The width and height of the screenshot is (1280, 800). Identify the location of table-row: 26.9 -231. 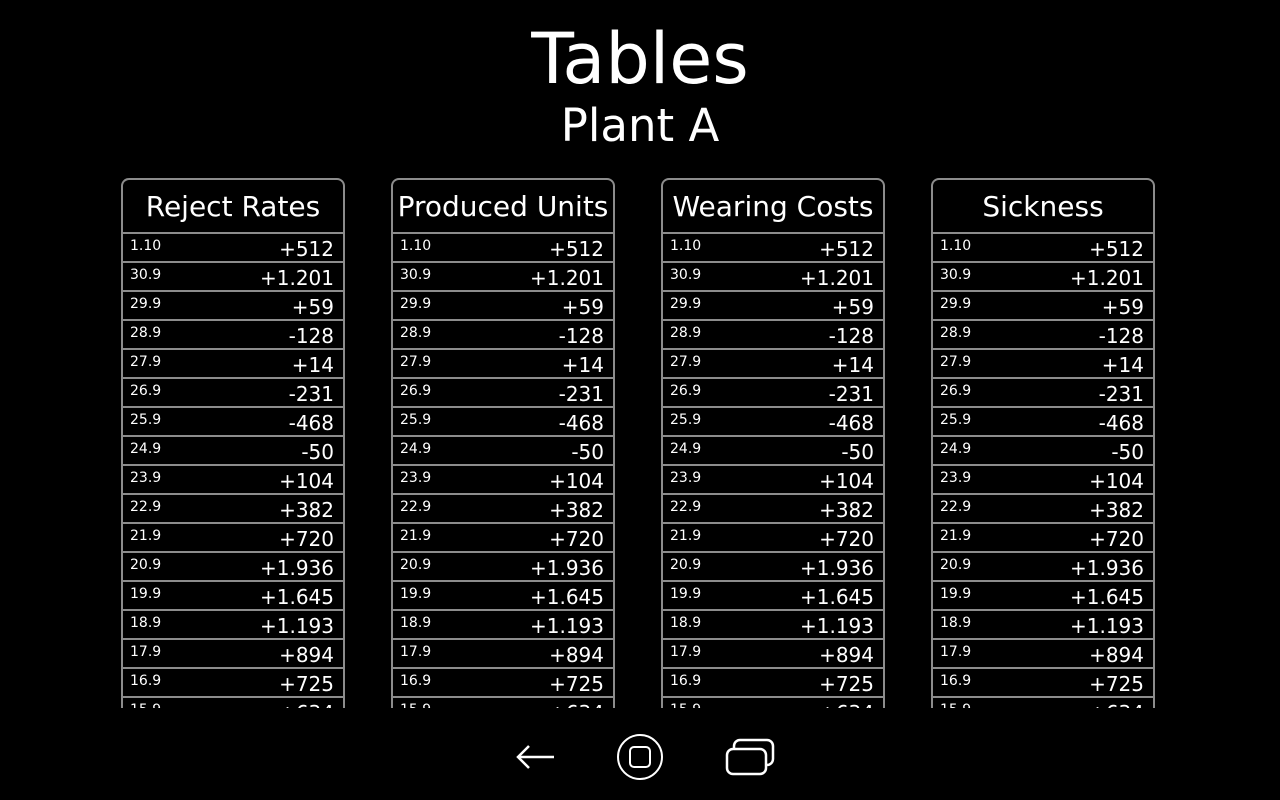
(233, 393).